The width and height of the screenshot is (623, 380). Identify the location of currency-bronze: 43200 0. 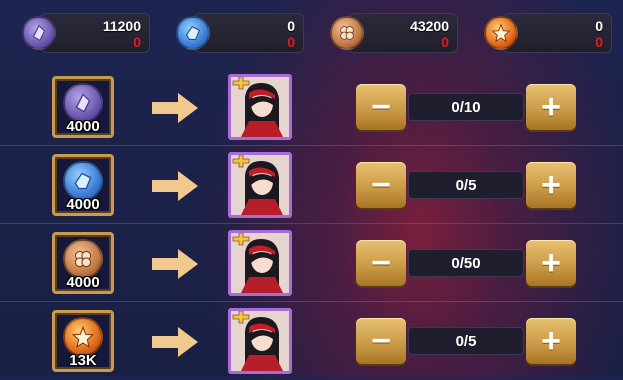
(395, 33).